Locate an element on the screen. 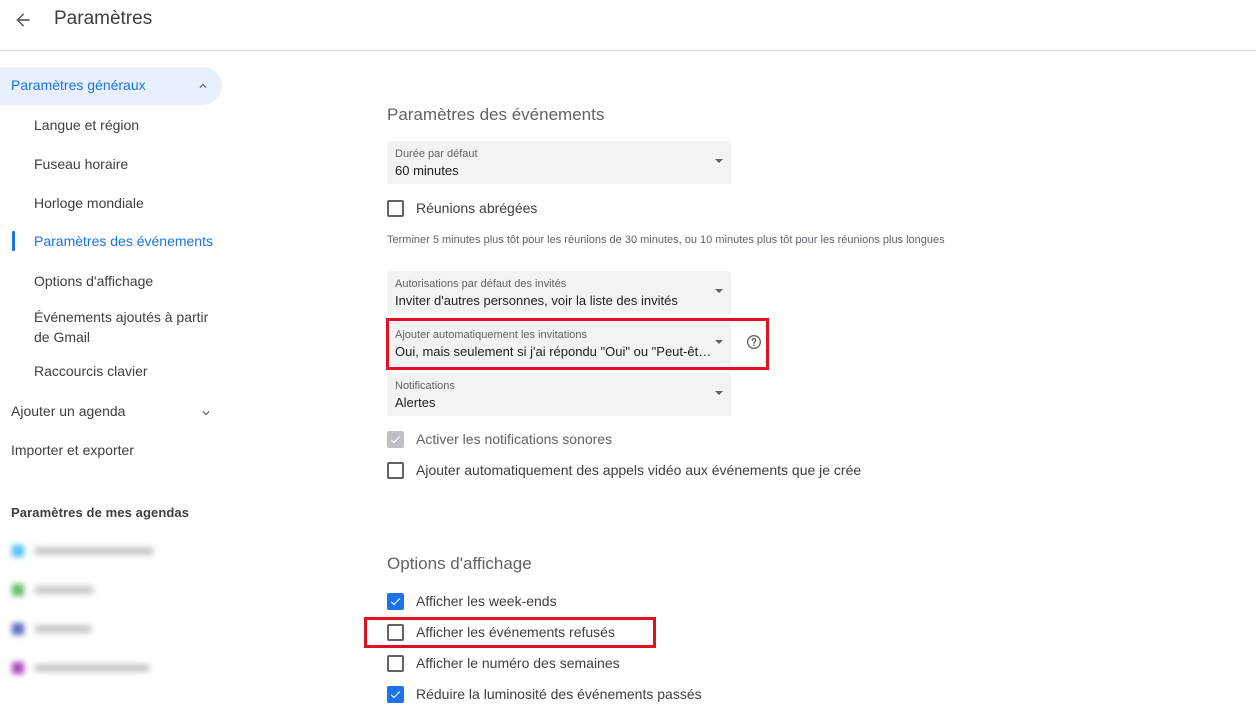 The width and height of the screenshot is (1256, 707). active-indicator is located at coordinates (13, 241).